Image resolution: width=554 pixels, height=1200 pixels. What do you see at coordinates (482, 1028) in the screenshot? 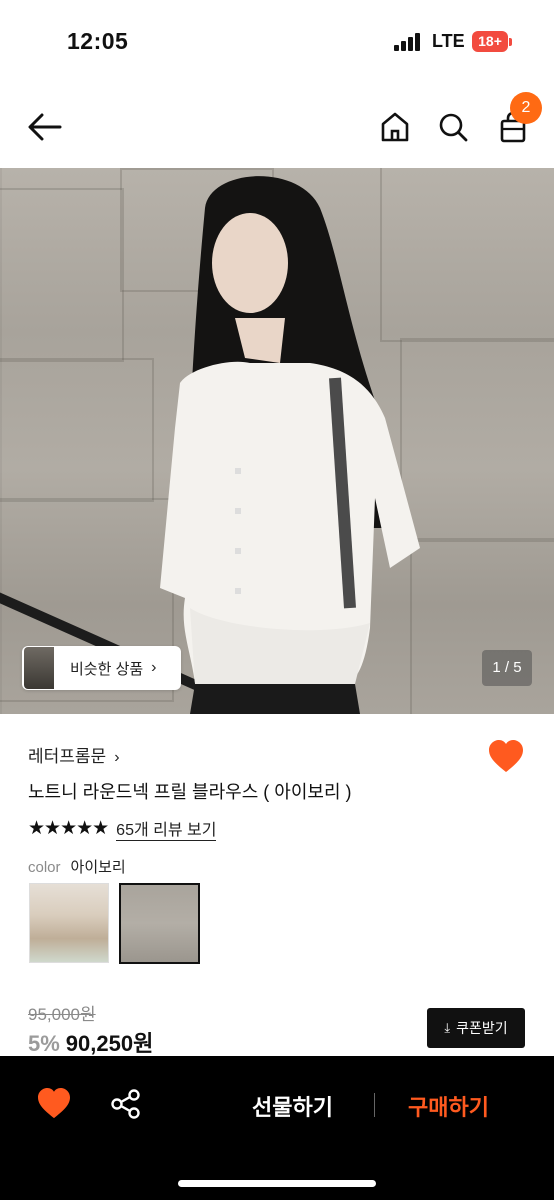
I see `coupon-label: 쿠폰받기` at bounding box center [482, 1028].